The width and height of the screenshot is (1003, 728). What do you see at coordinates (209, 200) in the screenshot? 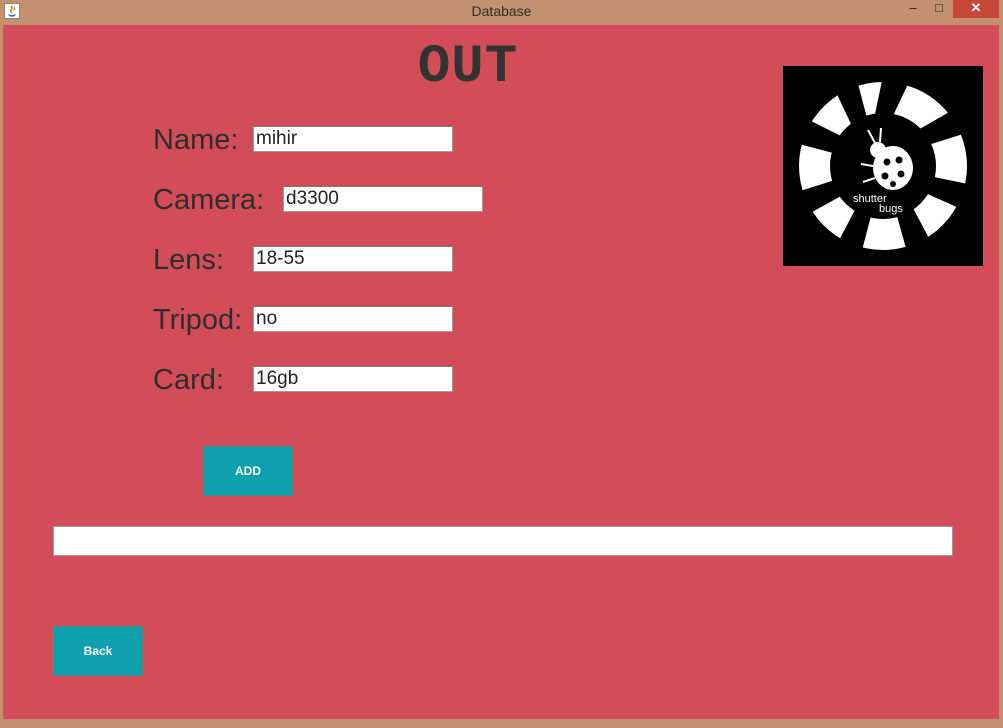
I see `camera-label: Camera:` at bounding box center [209, 200].